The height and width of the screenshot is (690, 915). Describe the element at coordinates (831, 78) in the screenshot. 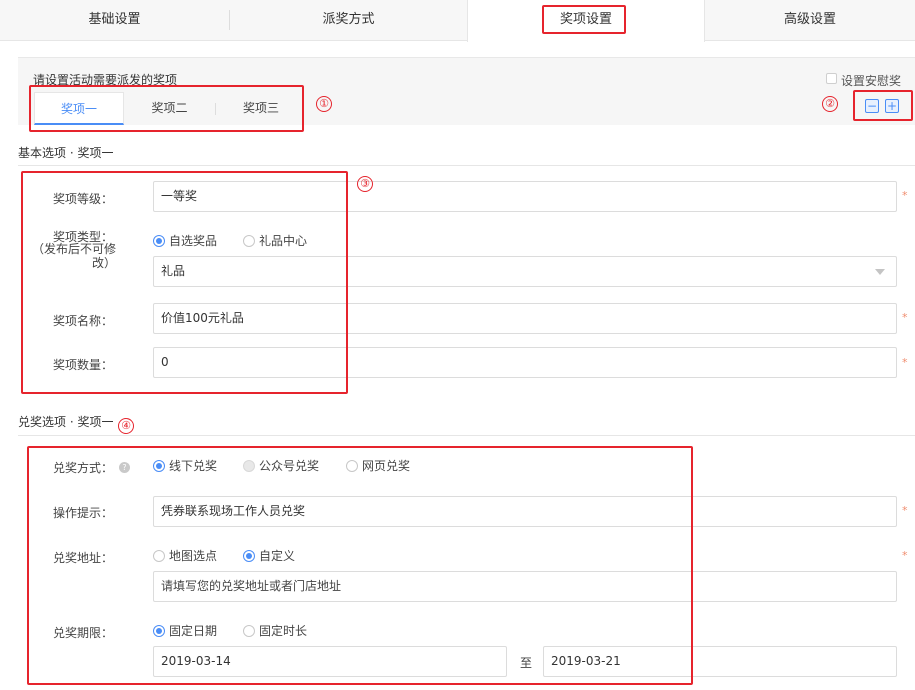

I see `consolation-checkbox` at that location.